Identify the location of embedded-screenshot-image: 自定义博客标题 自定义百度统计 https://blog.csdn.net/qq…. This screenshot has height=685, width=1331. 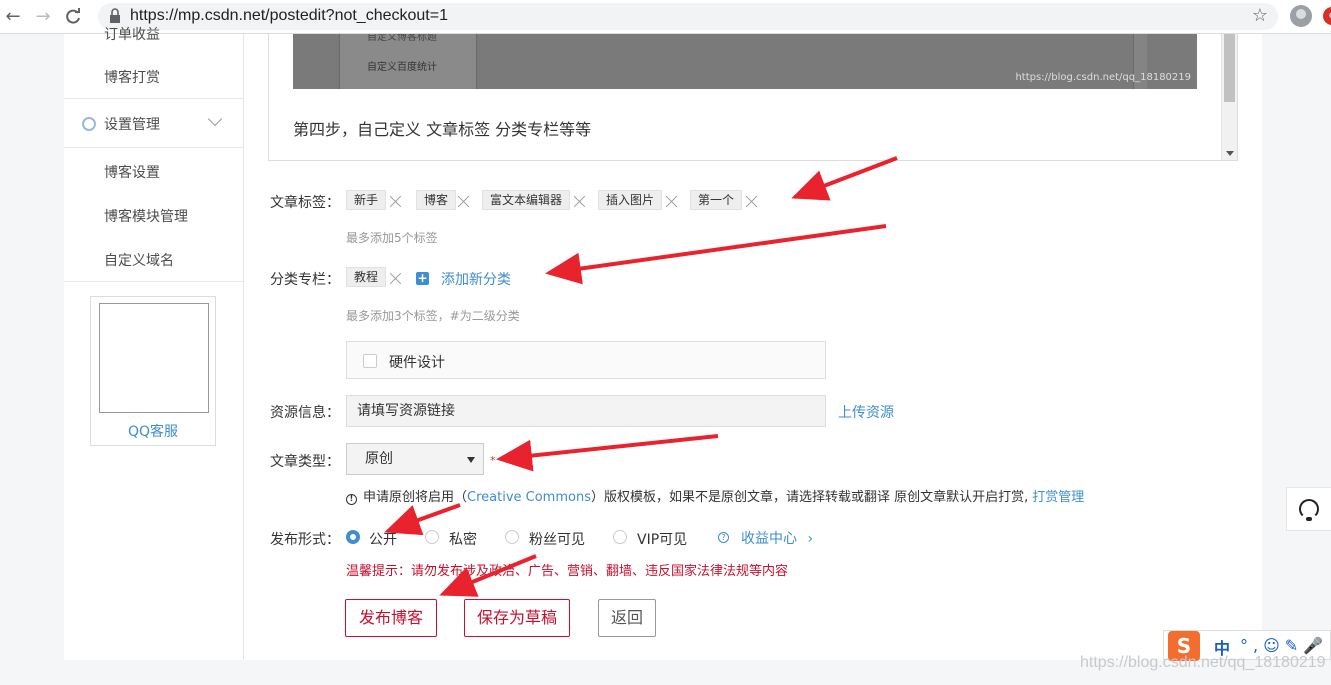
(745, 61).